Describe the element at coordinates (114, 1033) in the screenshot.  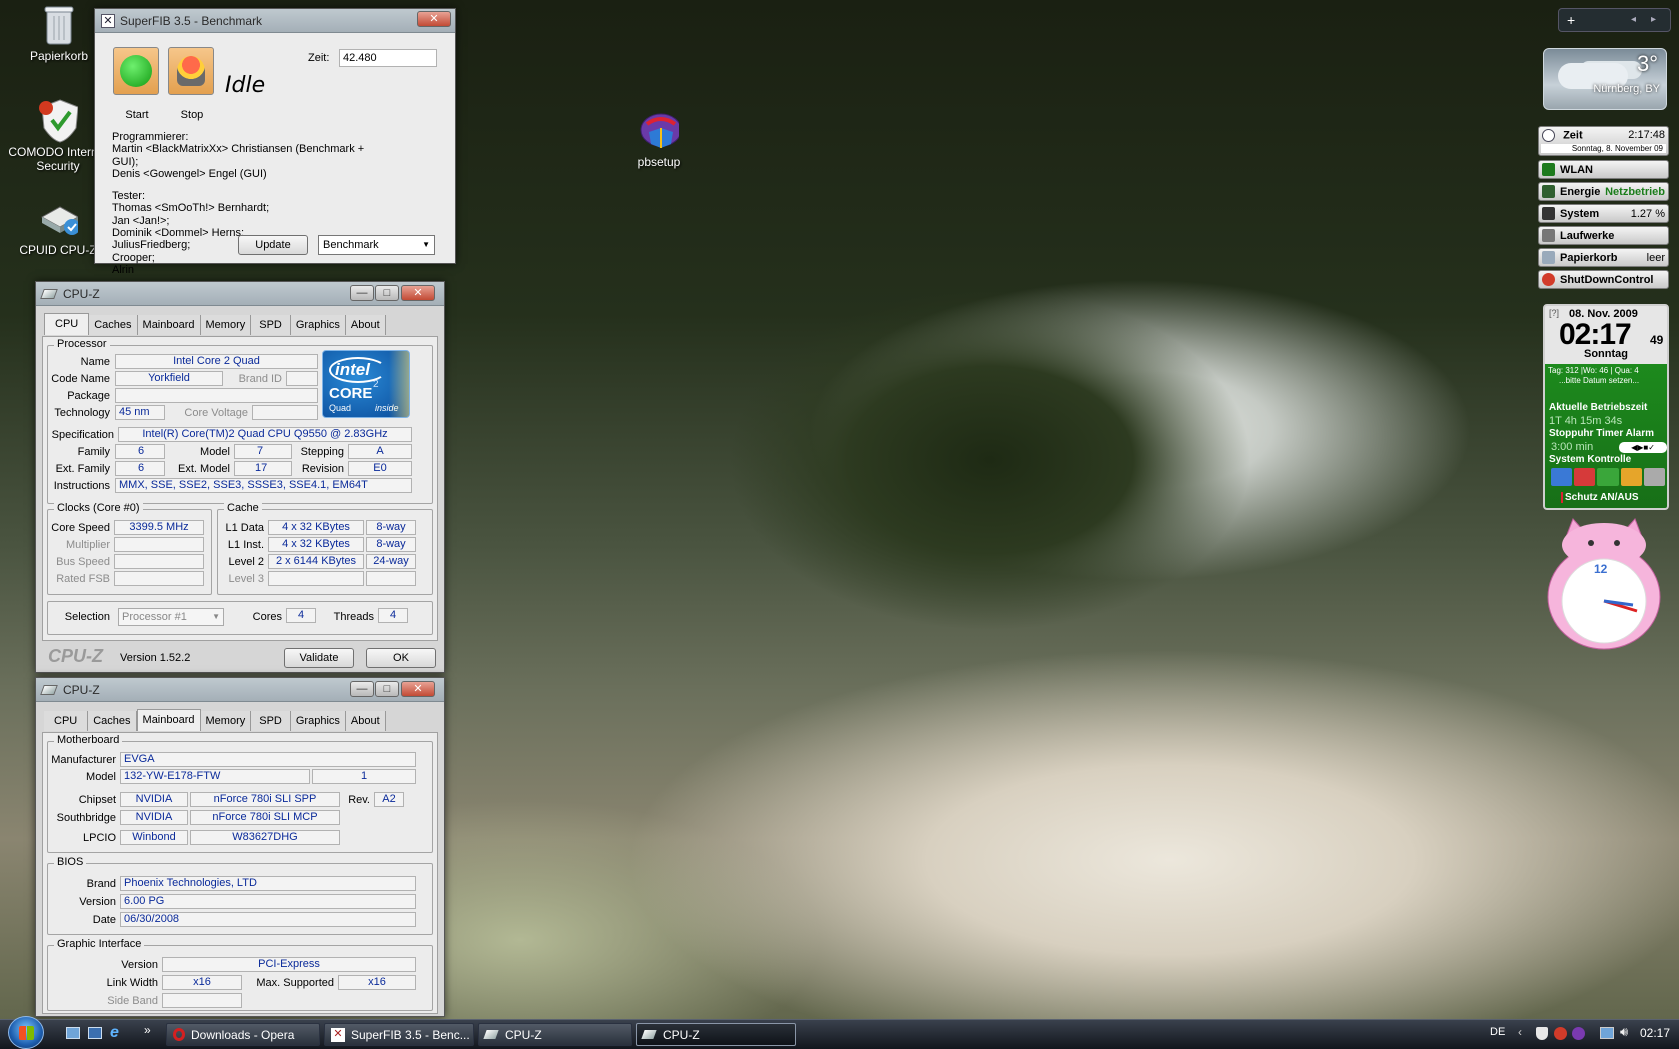
I see `quicklaunch-ie-icon: e` at that location.